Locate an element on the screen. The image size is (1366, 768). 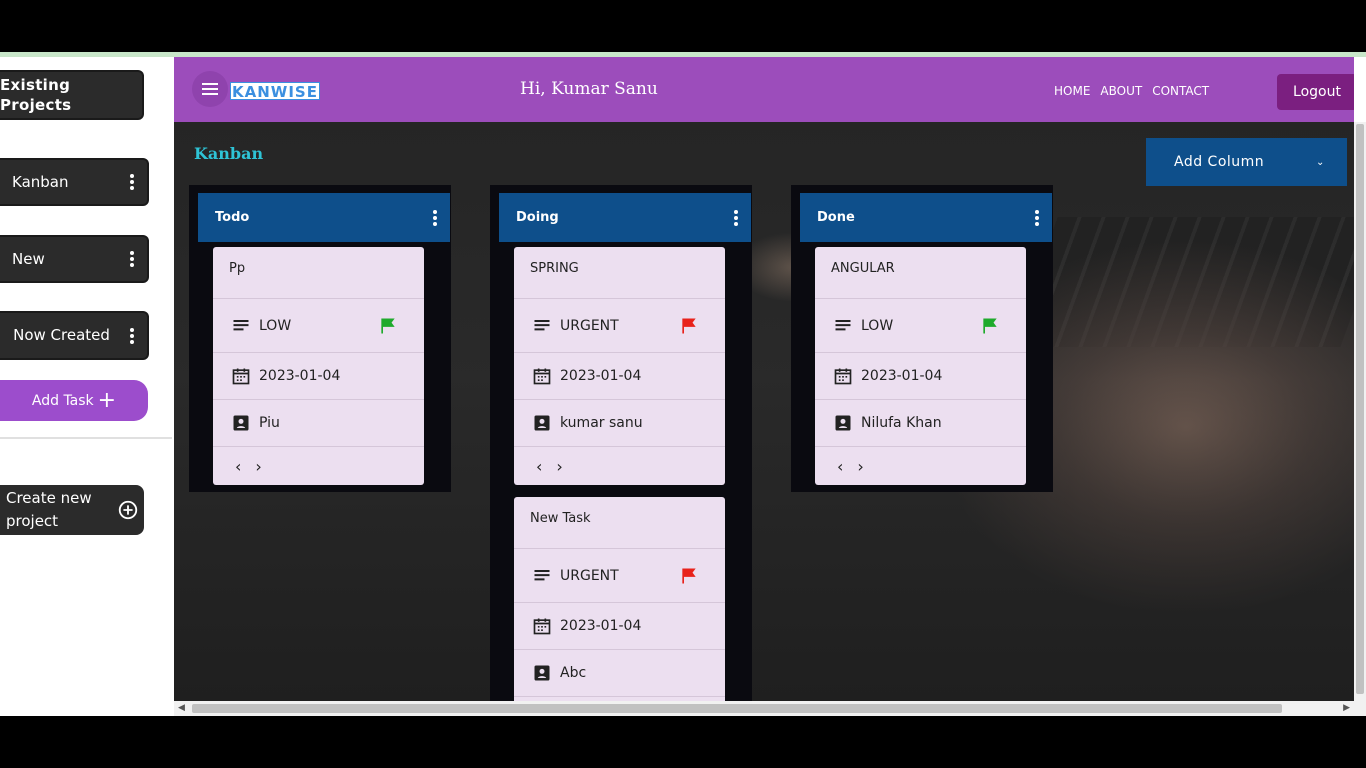
add-column-dropdown: Add Column ⌄ is located at coordinates (1246, 162).